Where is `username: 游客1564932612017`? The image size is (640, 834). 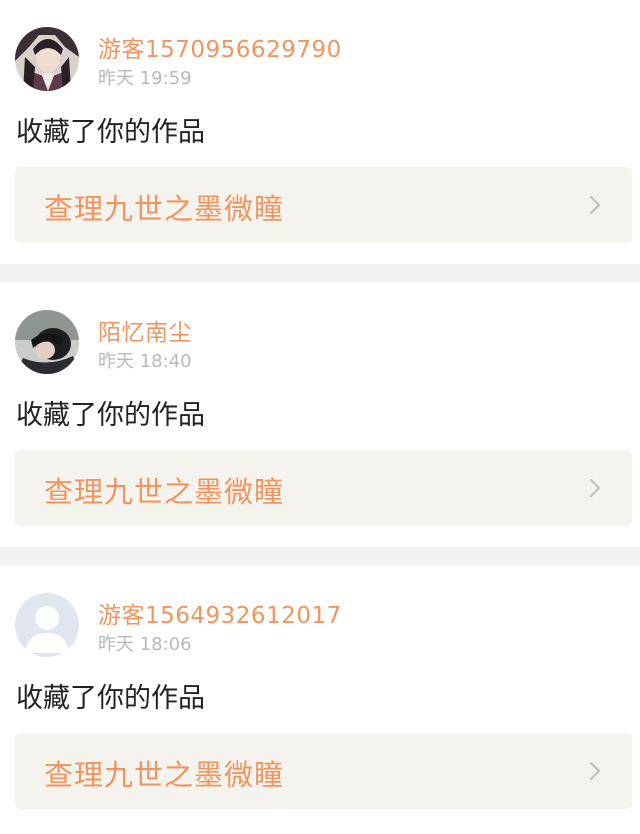 username: 游客1564932612017 is located at coordinates (220, 613).